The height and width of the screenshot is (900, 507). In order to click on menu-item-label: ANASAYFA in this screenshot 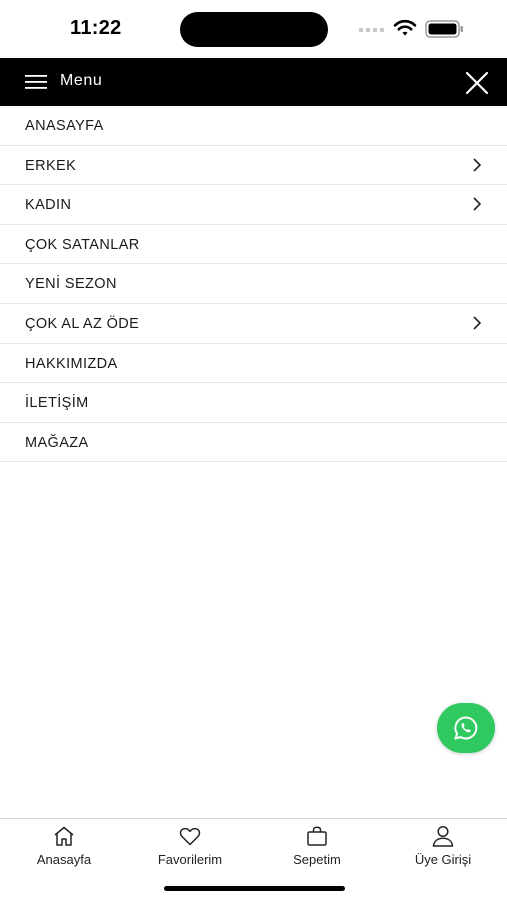, I will do `click(64, 126)`.